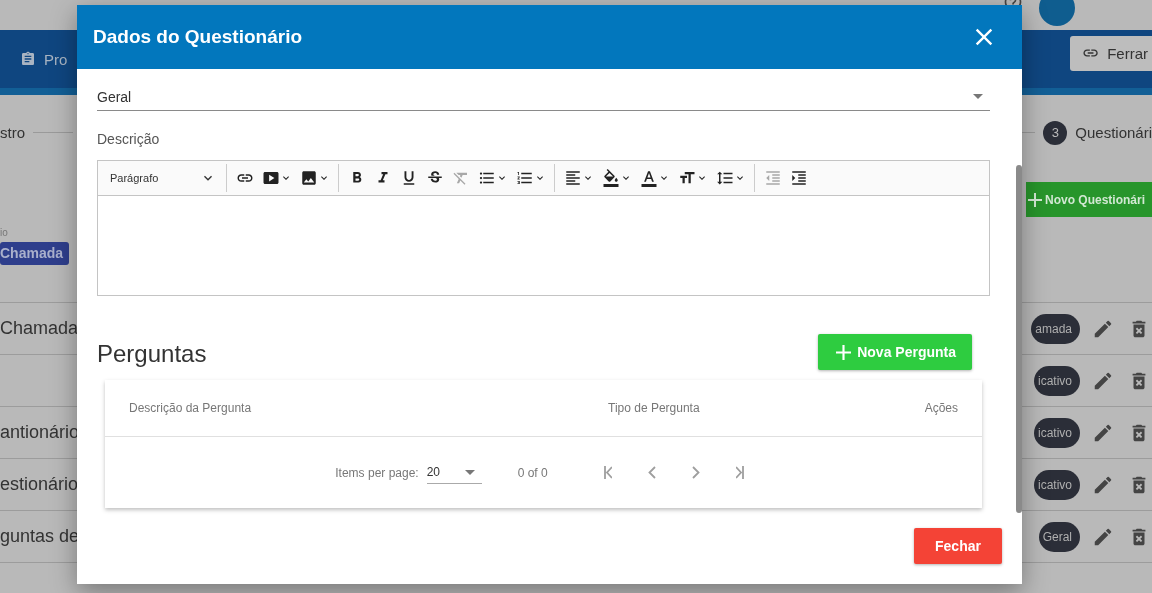 The width and height of the screenshot is (1152, 593). What do you see at coordinates (309, 178) in the screenshot?
I see `image-icon` at bounding box center [309, 178].